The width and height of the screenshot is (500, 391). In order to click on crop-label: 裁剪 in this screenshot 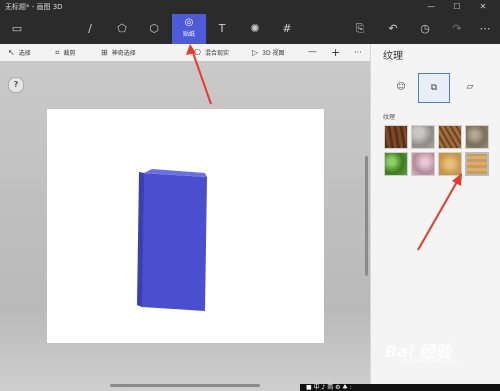, I will do `click(69, 53)`.